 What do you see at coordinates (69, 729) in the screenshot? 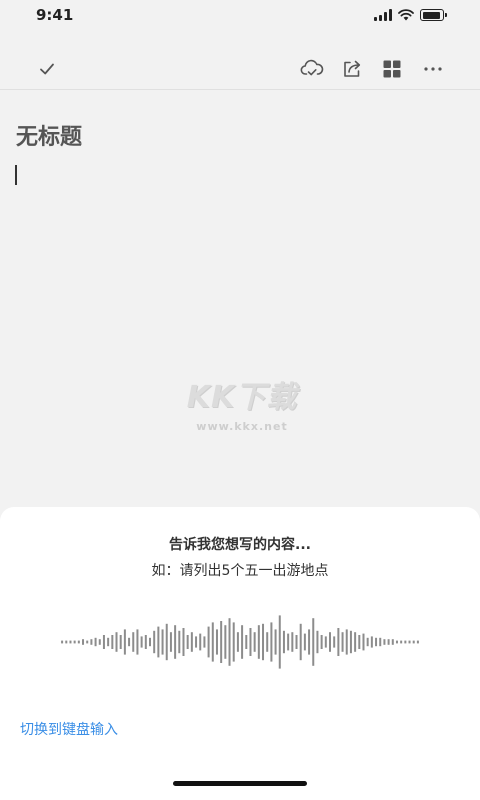
I see `switch-to-keyboard-link: 切换到键盘输入` at bounding box center [69, 729].